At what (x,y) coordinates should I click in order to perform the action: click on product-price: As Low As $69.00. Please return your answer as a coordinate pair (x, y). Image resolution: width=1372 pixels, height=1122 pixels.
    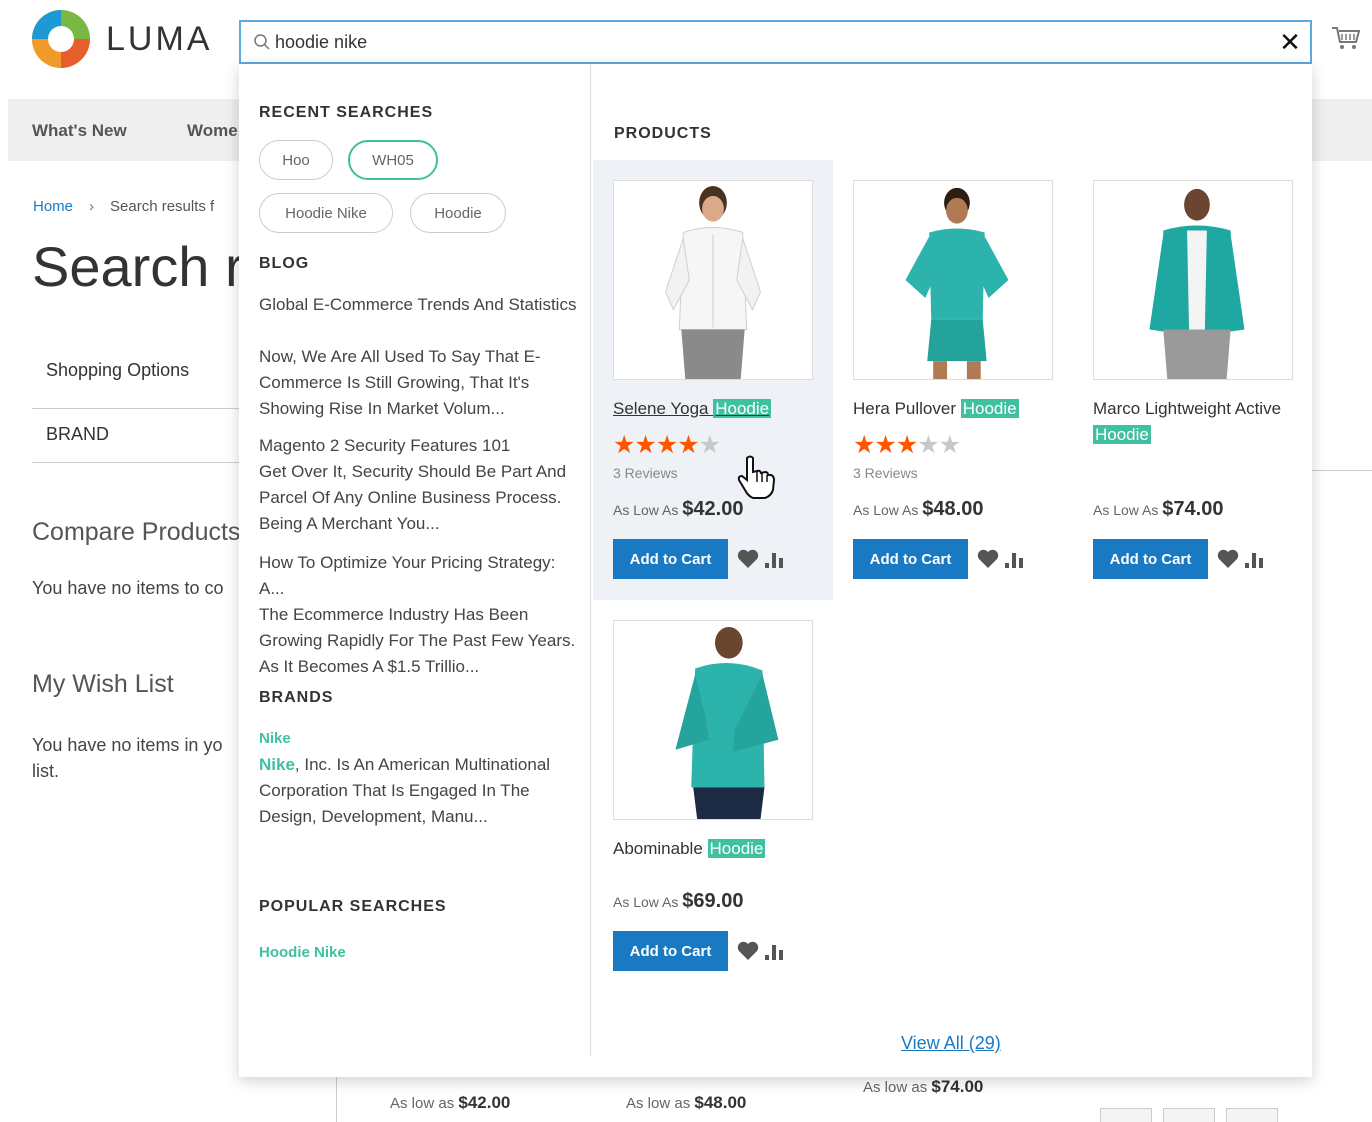
    Looking at the image, I should click on (678, 901).